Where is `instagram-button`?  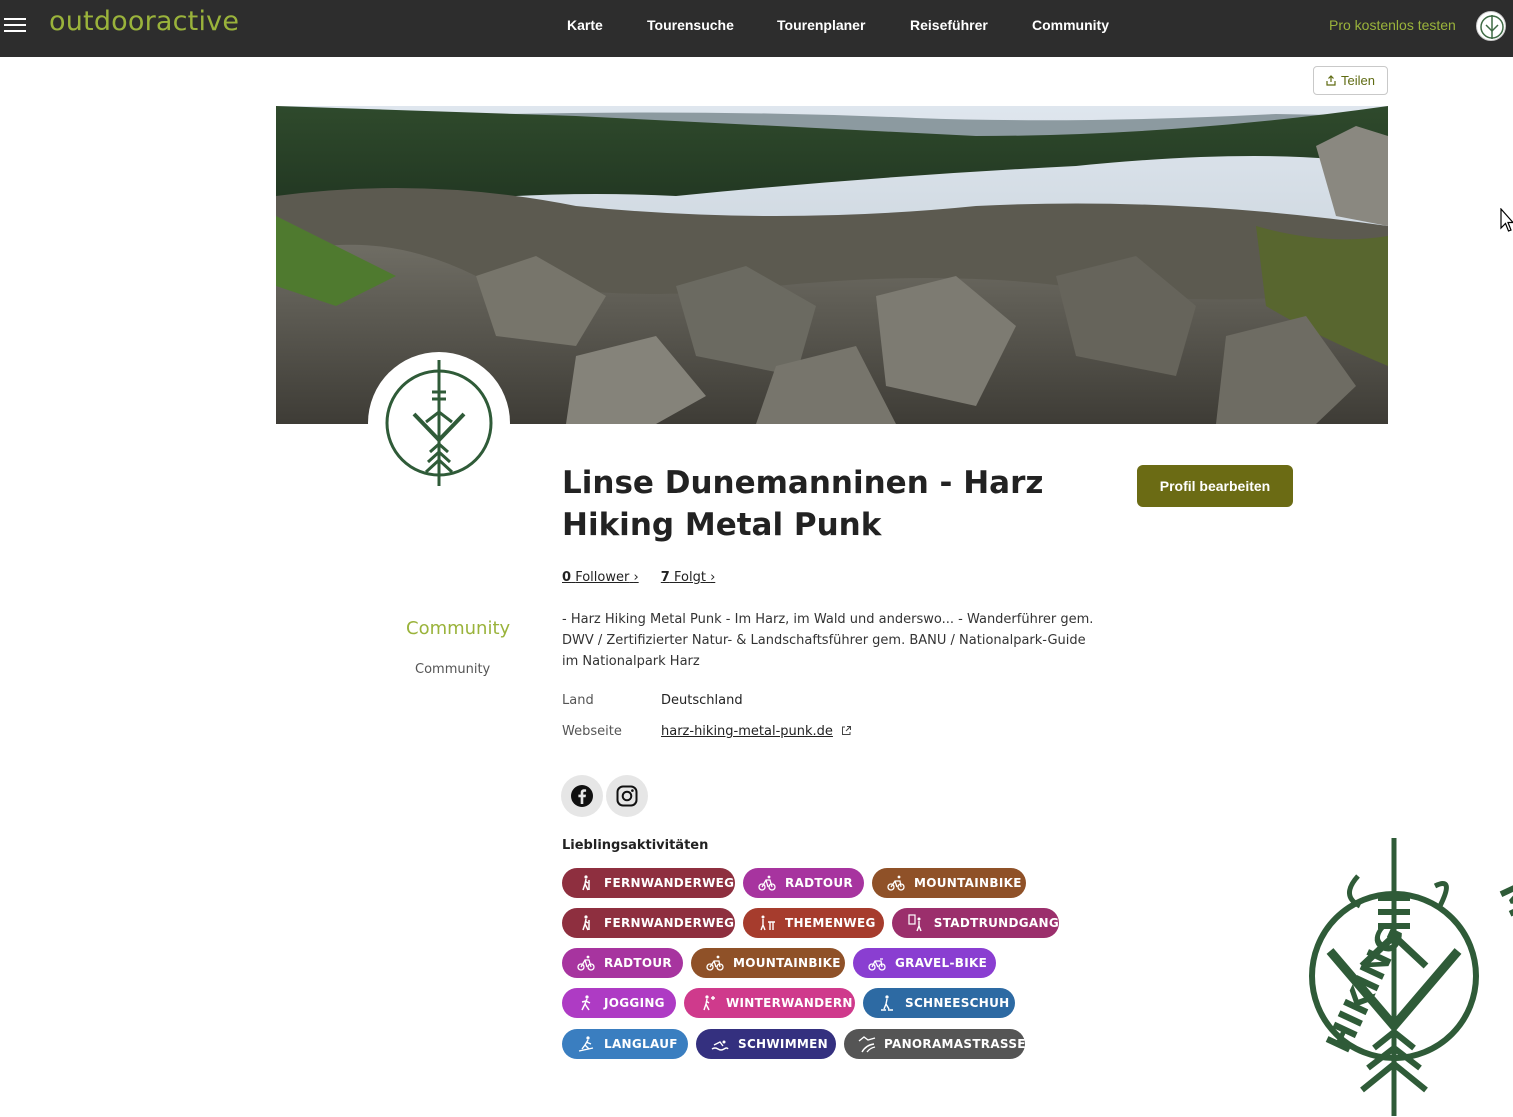 instagram-button is located at coordinates (627, 796).